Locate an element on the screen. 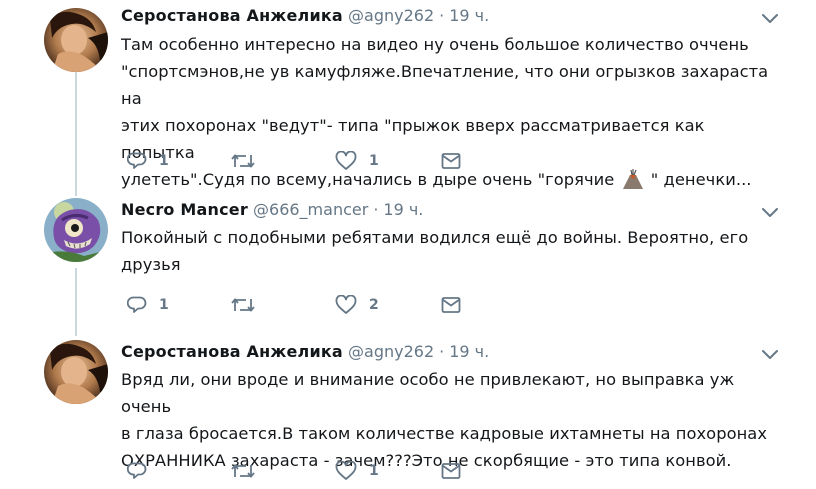 Image resolution: width=816 pixels, height=489 pixels. tweet-actions: 1 is located at coordinates (301, 471).